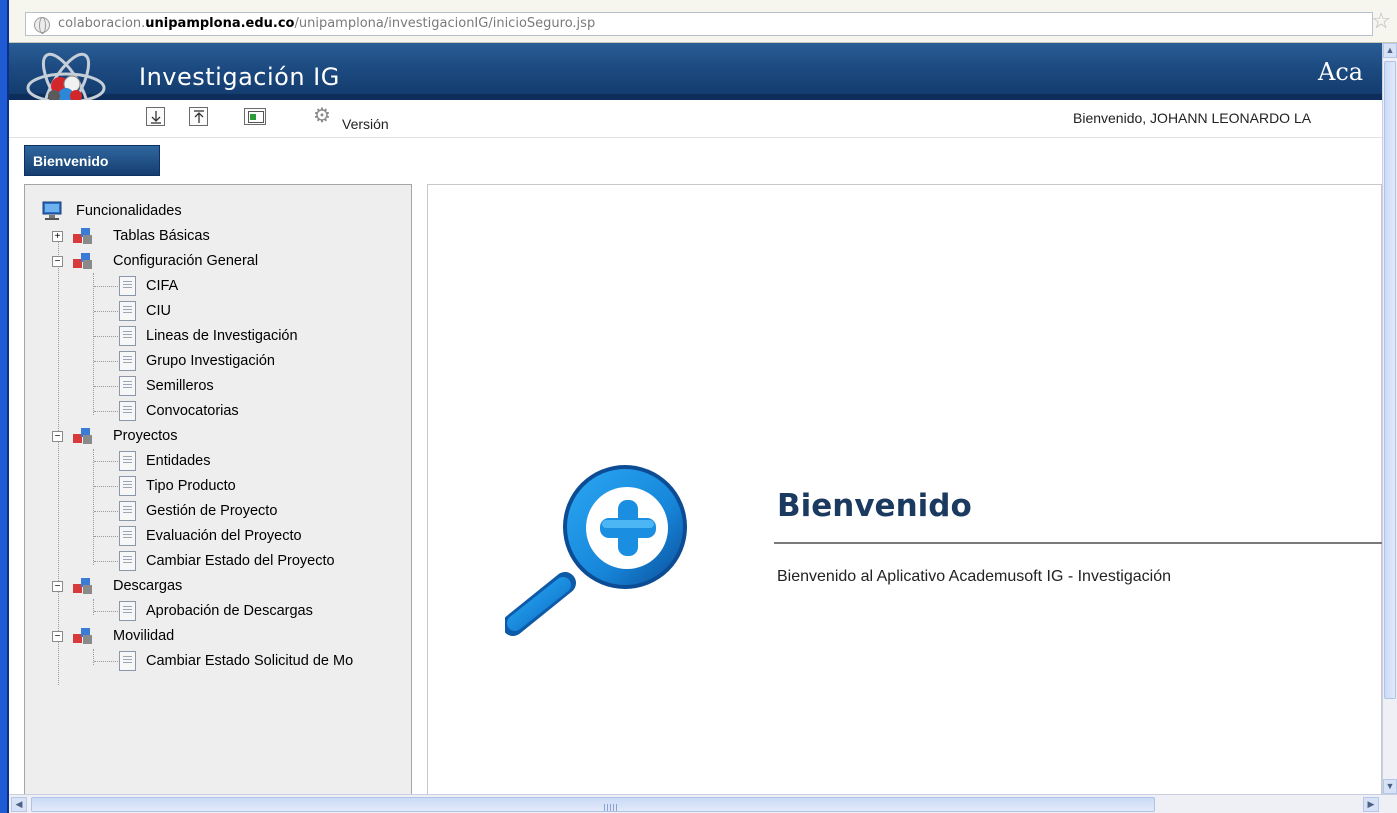 This screenshot has width=1397, height=813. I want to click on tree-trunk-line, so click(58, 459).